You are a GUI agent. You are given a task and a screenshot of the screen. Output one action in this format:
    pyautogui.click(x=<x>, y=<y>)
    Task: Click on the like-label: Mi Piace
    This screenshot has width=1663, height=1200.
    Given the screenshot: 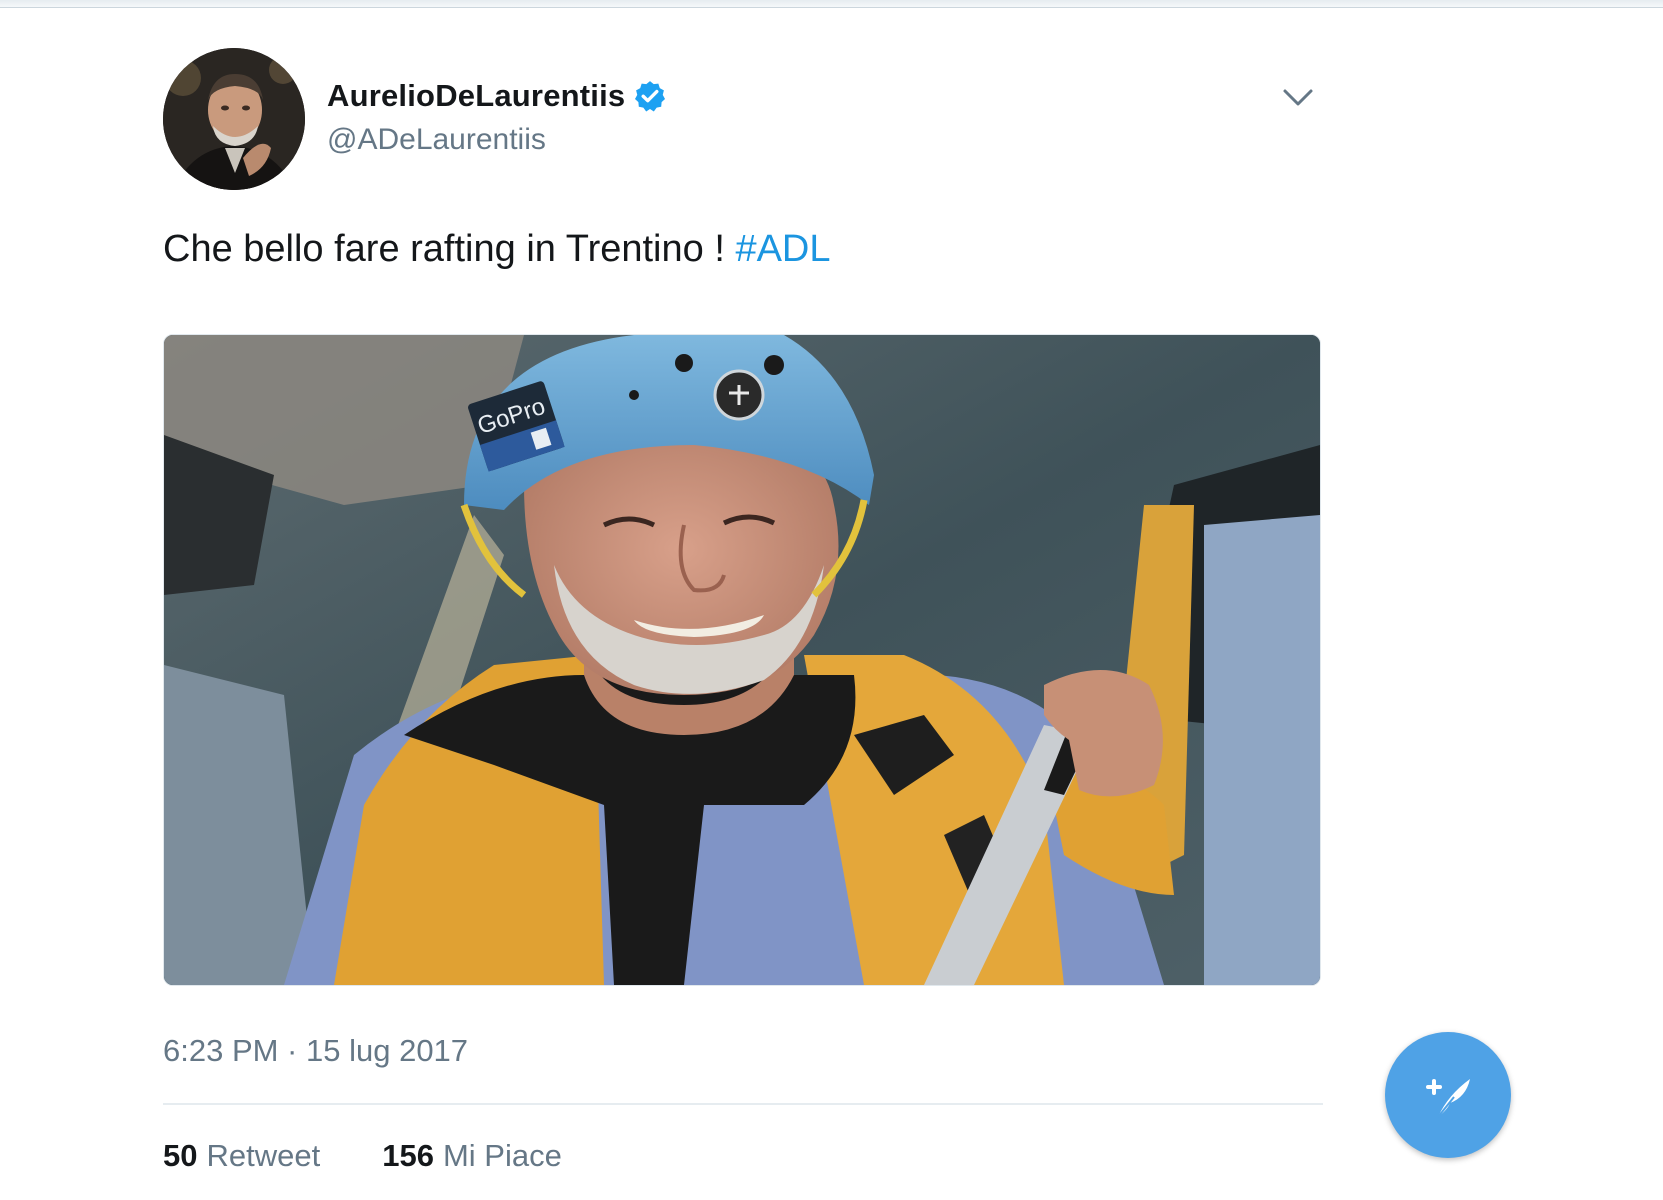 What is the action you would take?
    pyautogui.click(x=502, y=1155)
    